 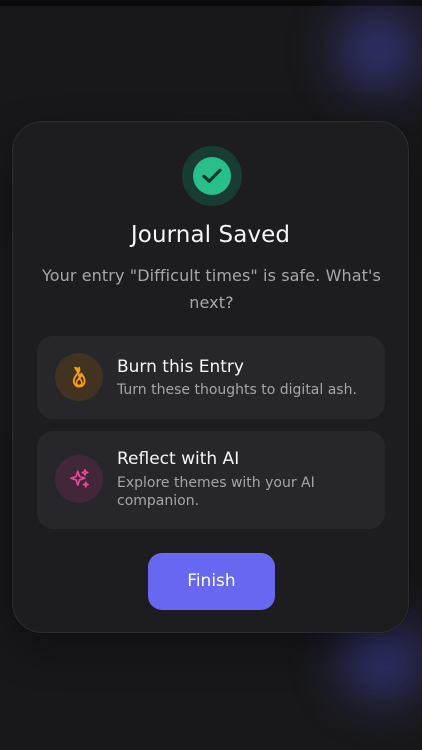 I want to click on finish-button: Finish, so click(x=211, y=581).